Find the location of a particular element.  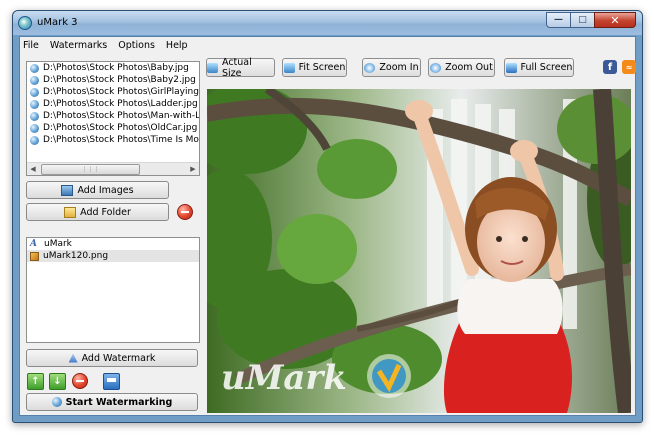

fit-screen-label: Fit Screen is located at coordinates (322, 67).